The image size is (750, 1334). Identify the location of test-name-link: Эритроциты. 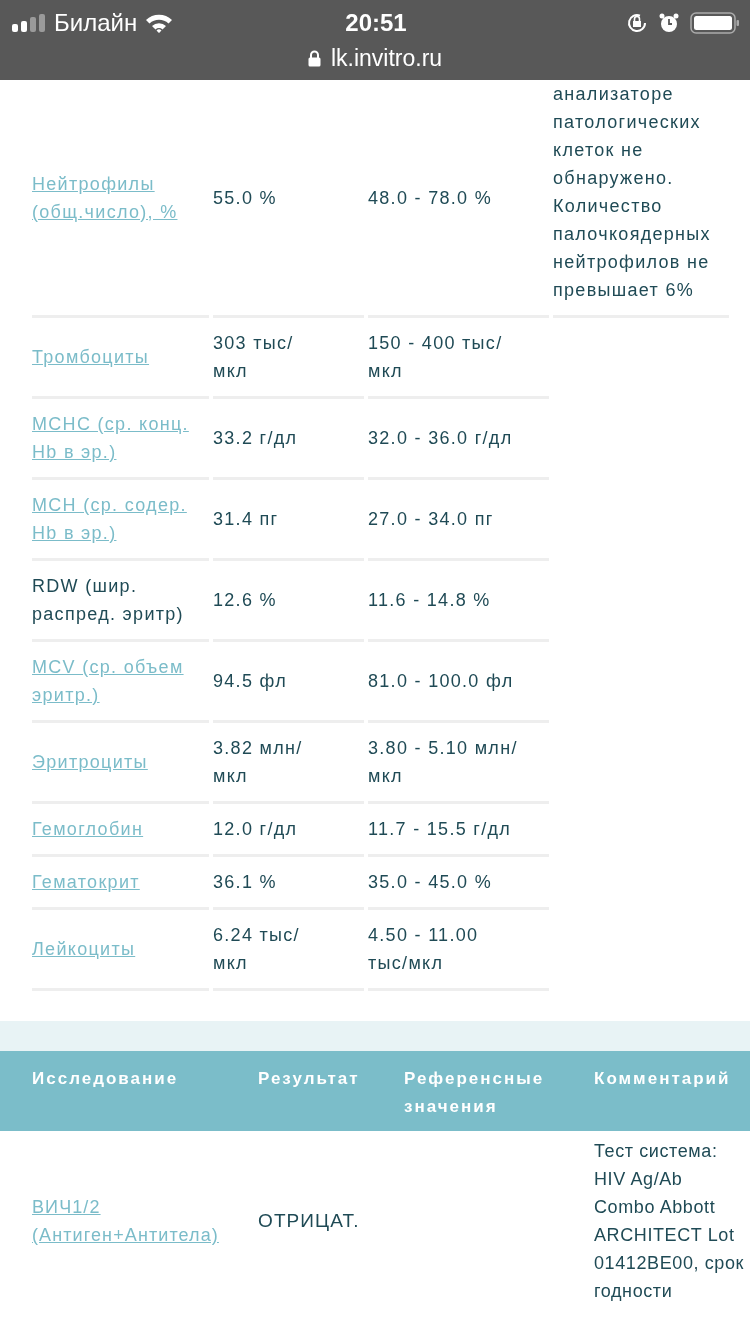
(90, 762).